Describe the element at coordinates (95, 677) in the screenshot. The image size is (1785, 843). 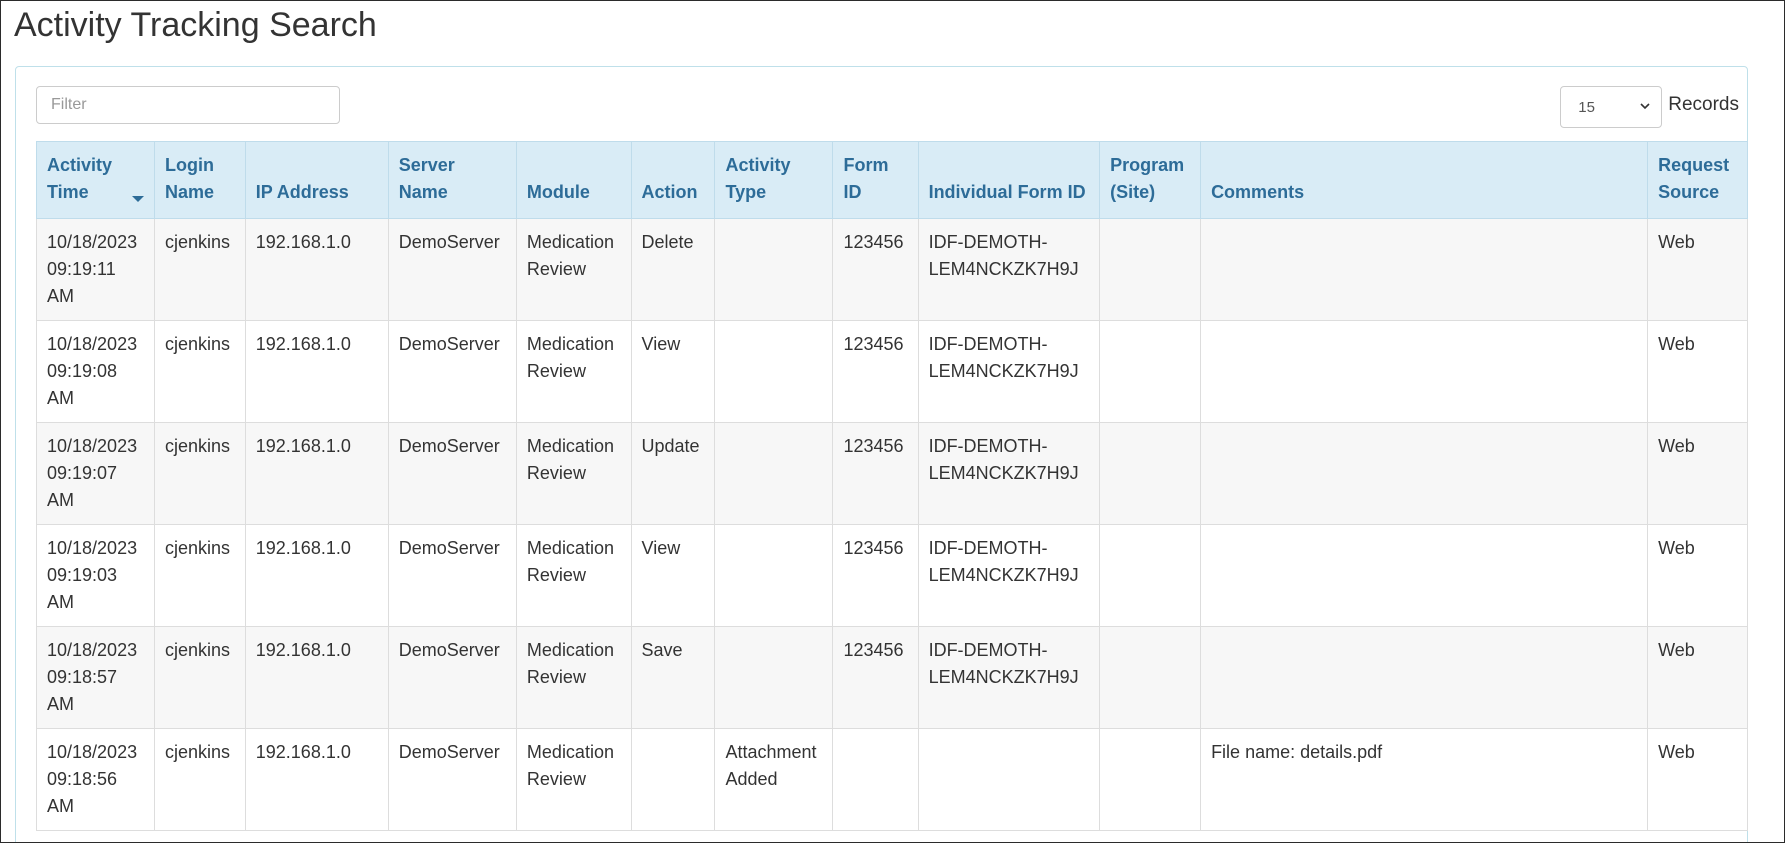
I see `cell-activity-time: 10/18/2023 09:18:57 AM` at that location.